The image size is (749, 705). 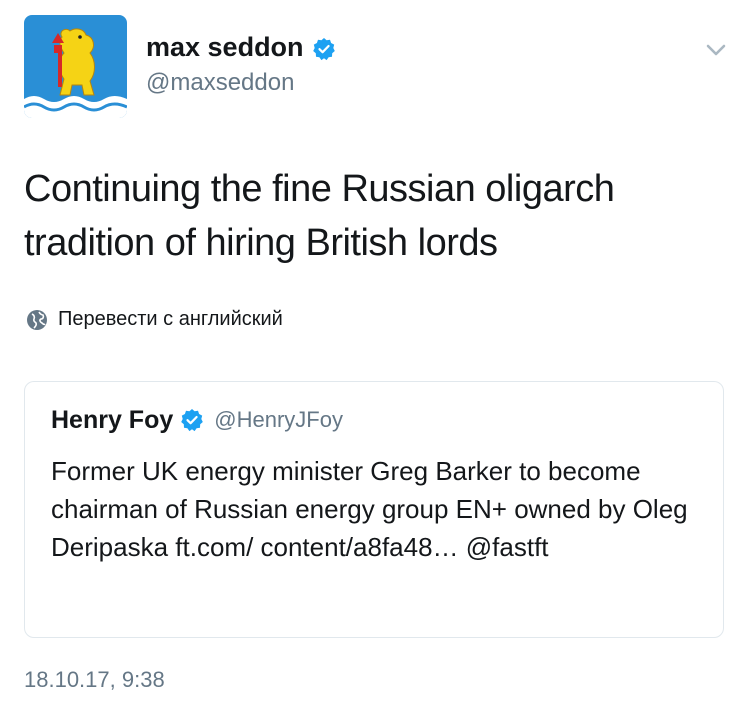 What do you see at coordinates (170, 319) in the screenshot?
I see `translate-label: Перевести с английский` at bounding box center [170, 319].